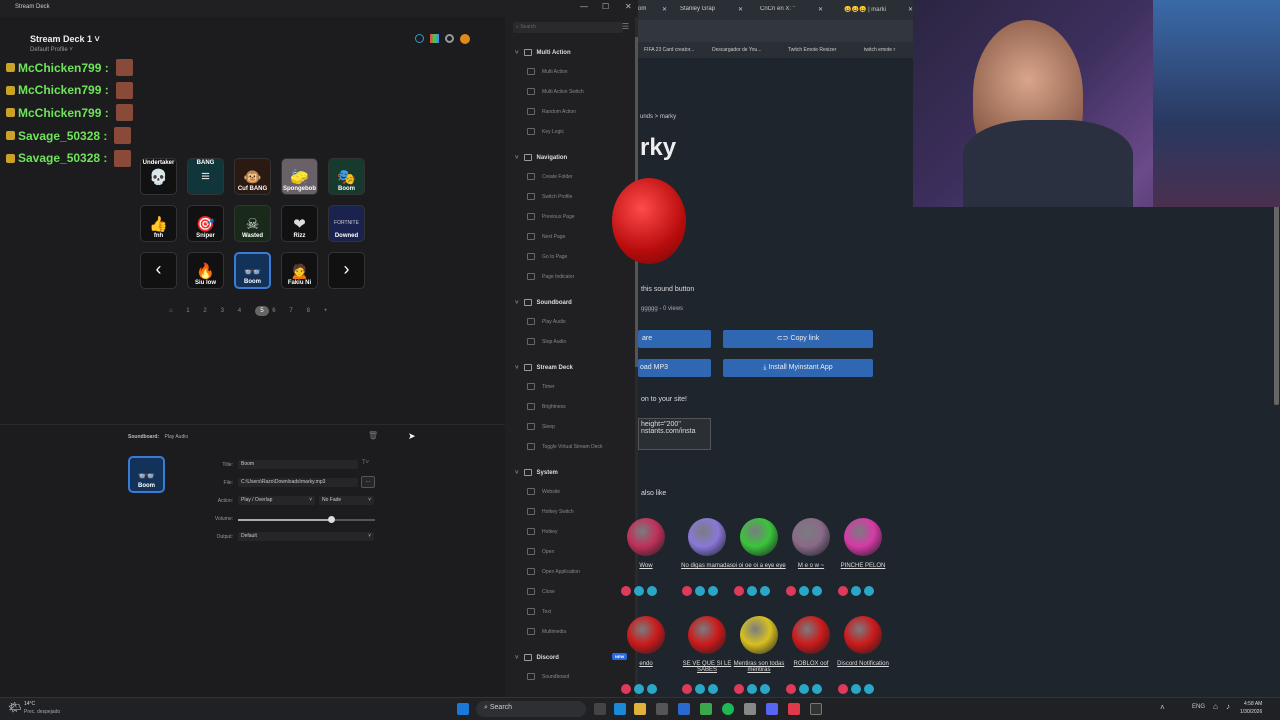  What do you see at coordinates (541, 386) in the screenshot?
I see `action-item: Timer` at bounding box center [541, 386].